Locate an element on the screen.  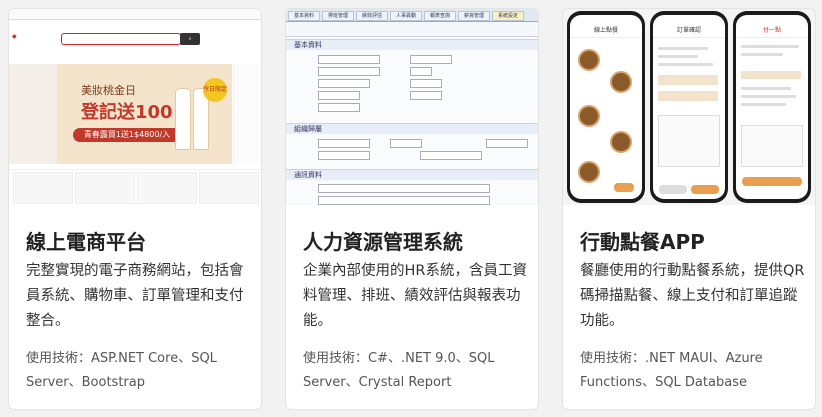
project-title: 人力資源管理系統 is located at coordinates (383, 242).